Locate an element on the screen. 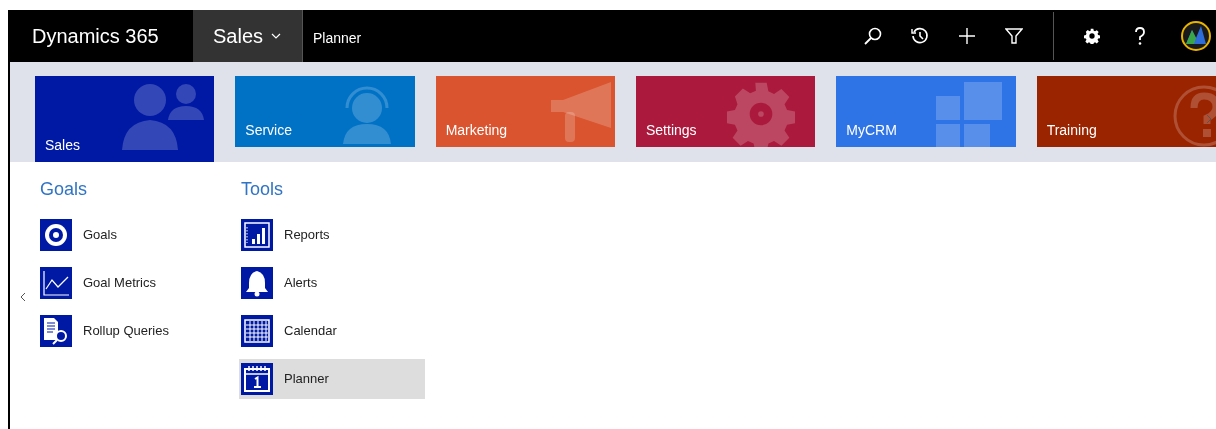 The image size is (1216, 429). menu-item: Calendar is located at coordinates (332, 331).